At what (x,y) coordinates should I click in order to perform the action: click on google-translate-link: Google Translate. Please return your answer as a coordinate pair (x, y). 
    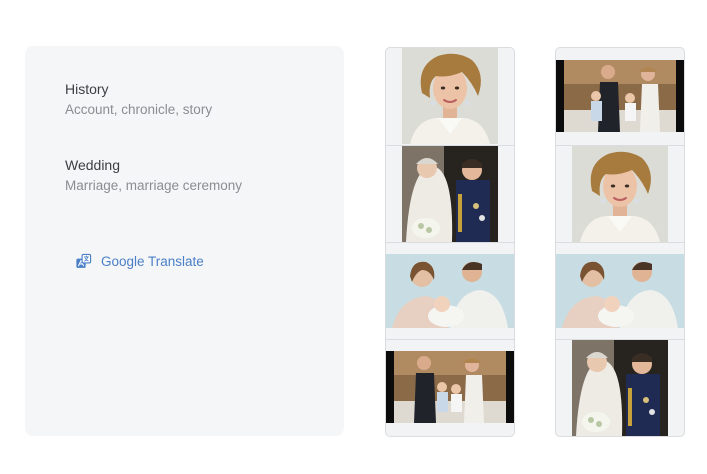
    Looking at the image, I should click on (139, 261).